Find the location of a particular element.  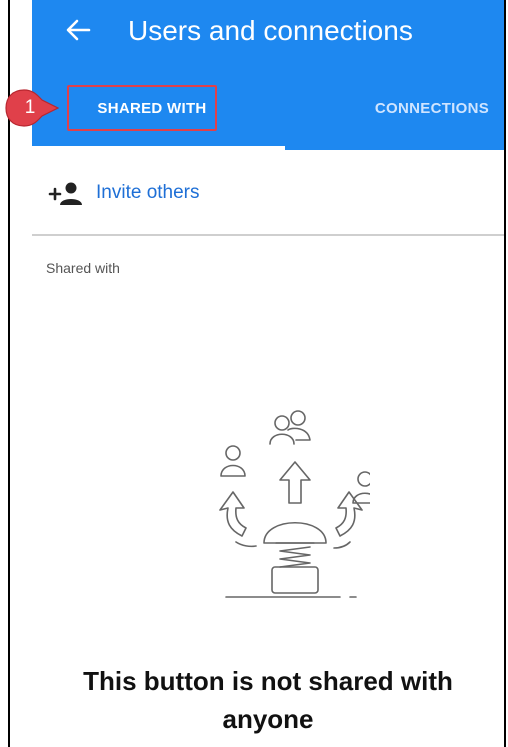

back-button is located at coordinates (78, 30).